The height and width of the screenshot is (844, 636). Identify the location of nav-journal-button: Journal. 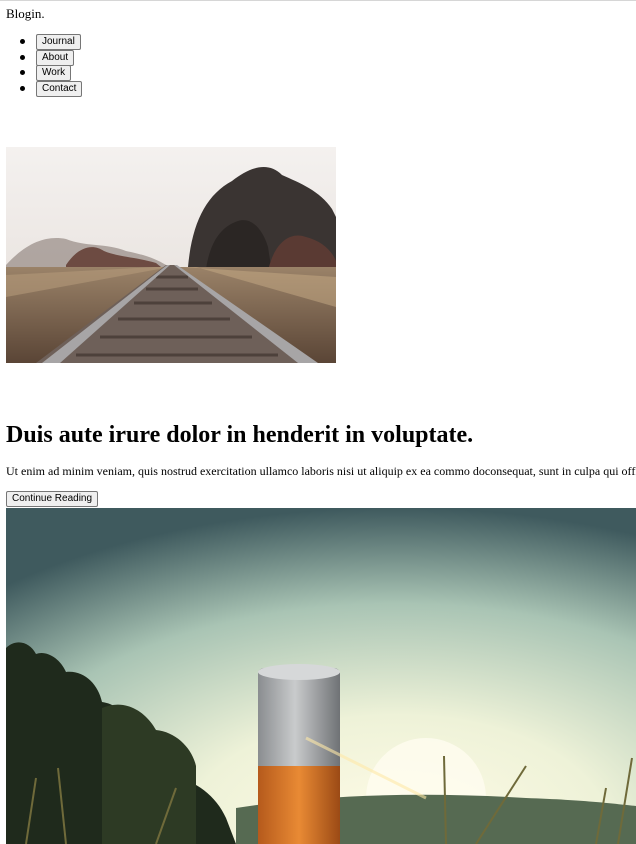
(58, 42).